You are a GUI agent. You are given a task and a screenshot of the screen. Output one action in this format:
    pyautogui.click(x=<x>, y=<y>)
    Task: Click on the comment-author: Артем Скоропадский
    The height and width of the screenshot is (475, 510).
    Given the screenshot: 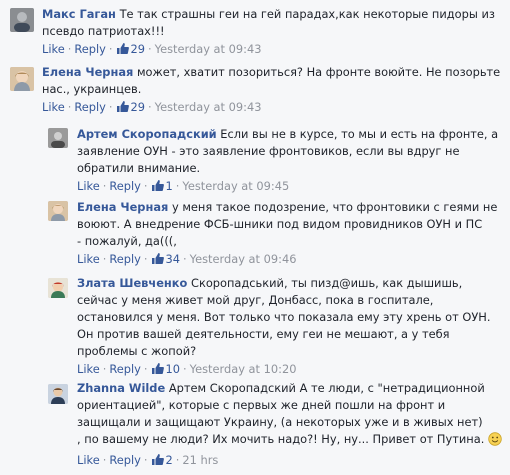 What is the action you would take?
    pyautogui.click(x=147, y=134)
    